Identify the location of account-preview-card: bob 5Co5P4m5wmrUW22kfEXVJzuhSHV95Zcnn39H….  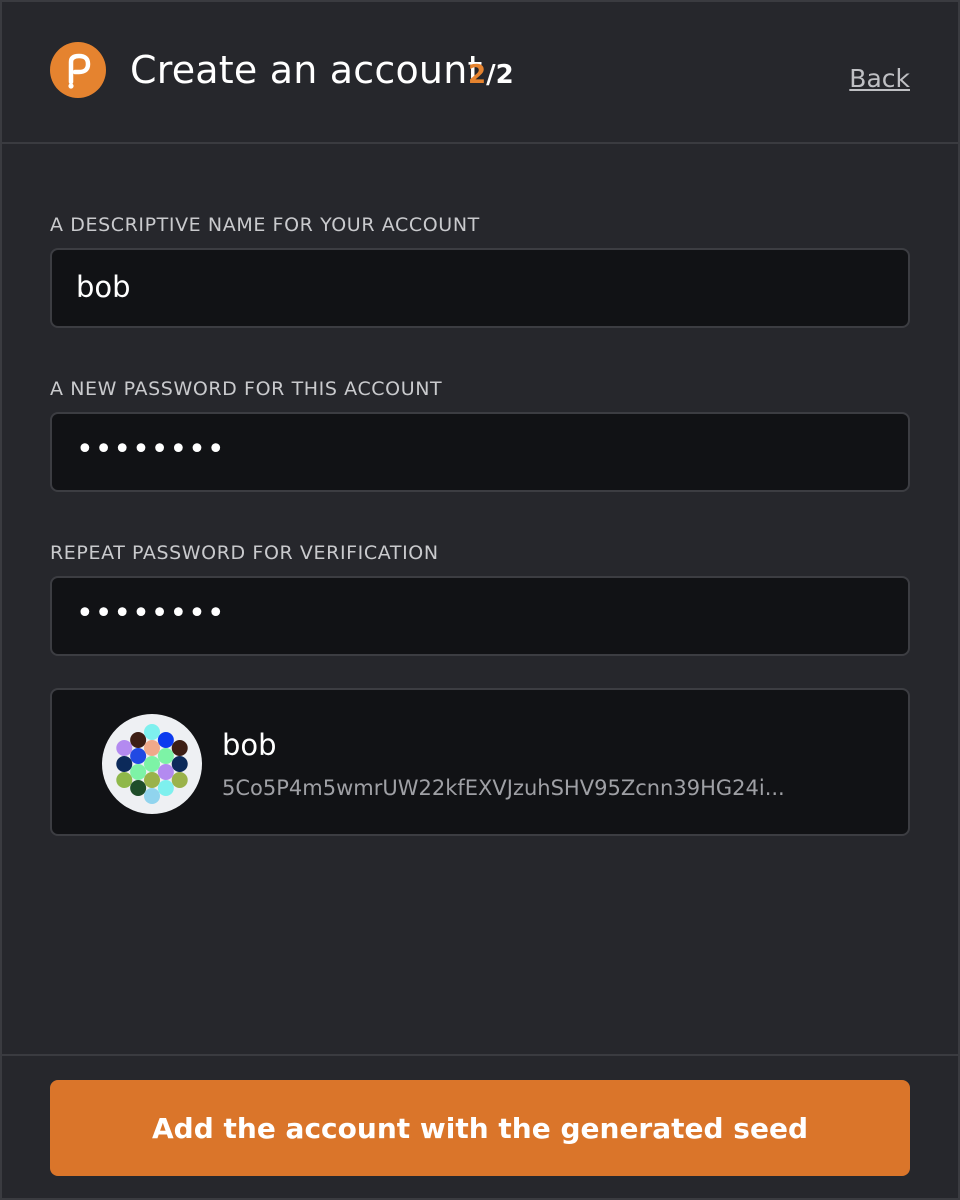
(480, 762).